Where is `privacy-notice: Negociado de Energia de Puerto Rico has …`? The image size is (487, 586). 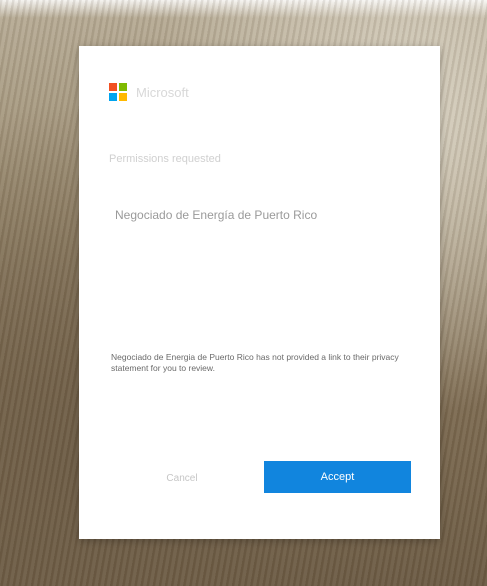 privacy-notice: Negociado de Energia de Puerto Rico has … is located at coordinates (261, 363).